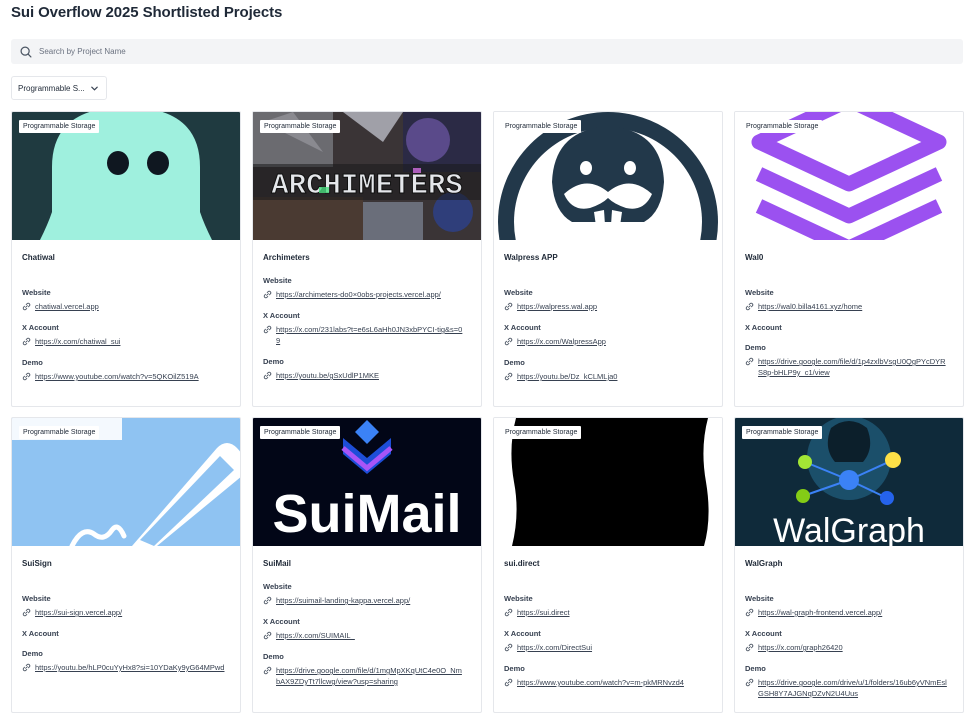 Image resolution: width=972 pixels, height=722 pixels. Describe the element at coordinates (38, 257) in the screenshot. I see `project-title: Chatiwal` at that location.